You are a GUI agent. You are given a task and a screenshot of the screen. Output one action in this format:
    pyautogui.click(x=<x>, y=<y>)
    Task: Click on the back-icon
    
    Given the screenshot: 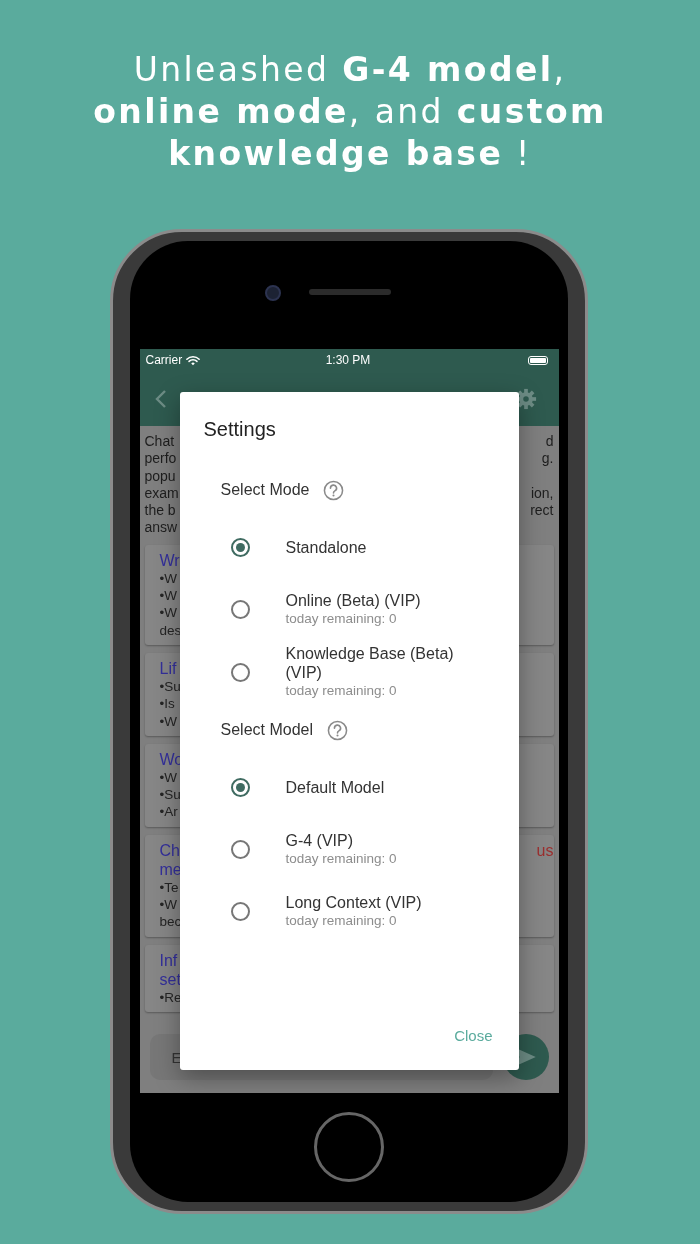 What is the action you would take?
    pyautogui.click(x=160, y=398)
    